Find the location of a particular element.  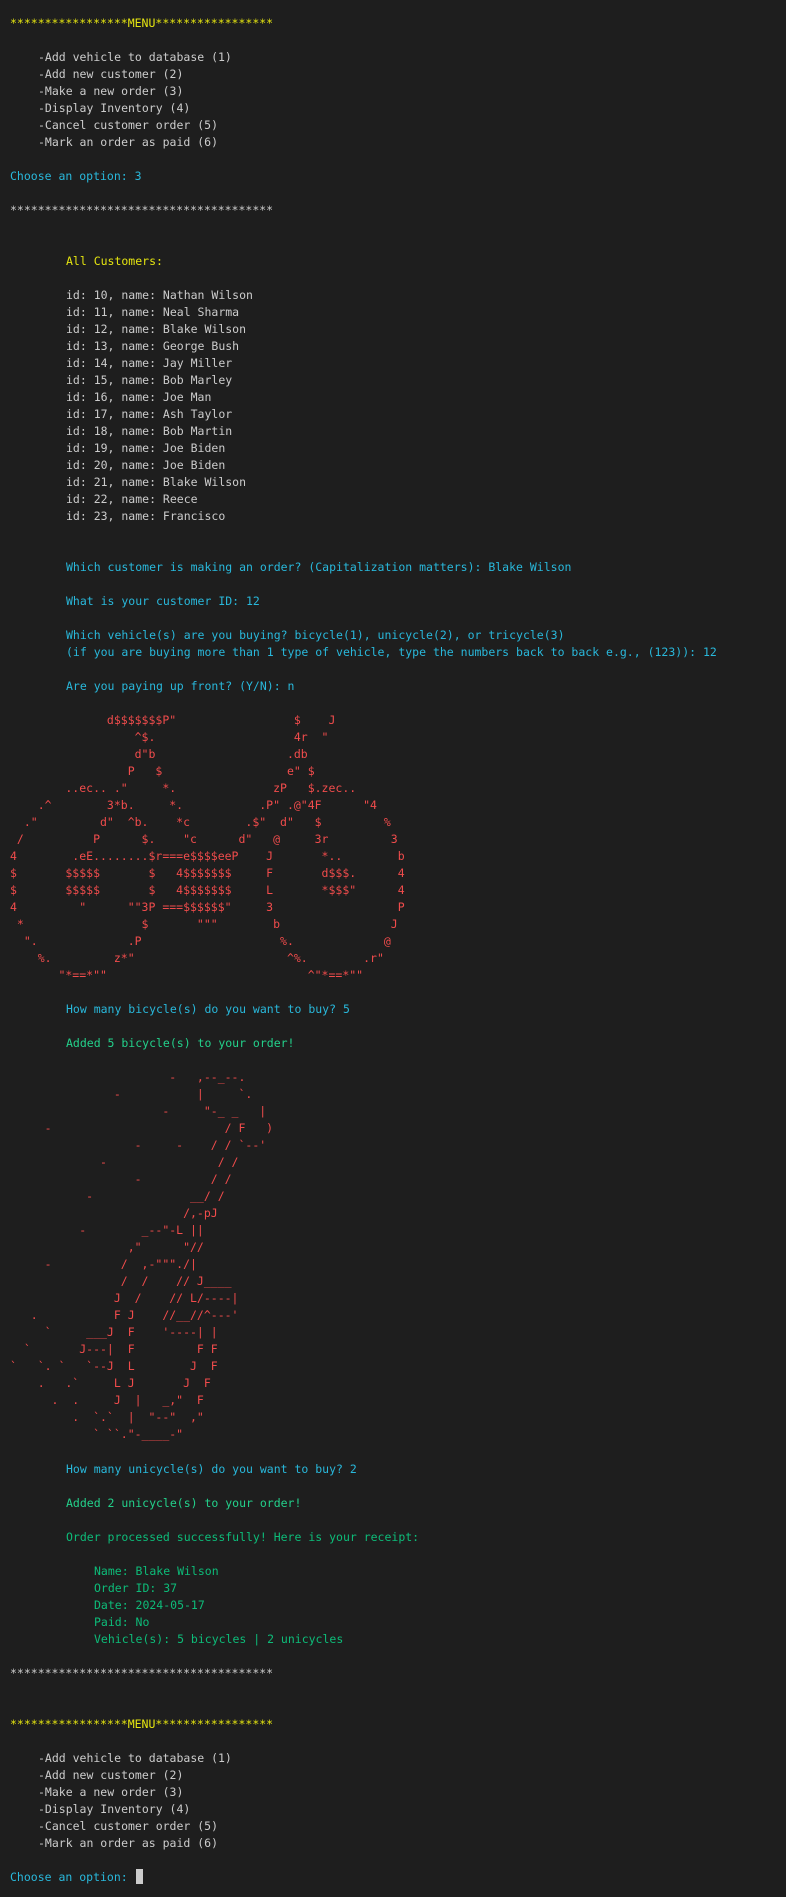

unicycle-art-line: - "-_ _ | is located at coordinates (138, 1111).